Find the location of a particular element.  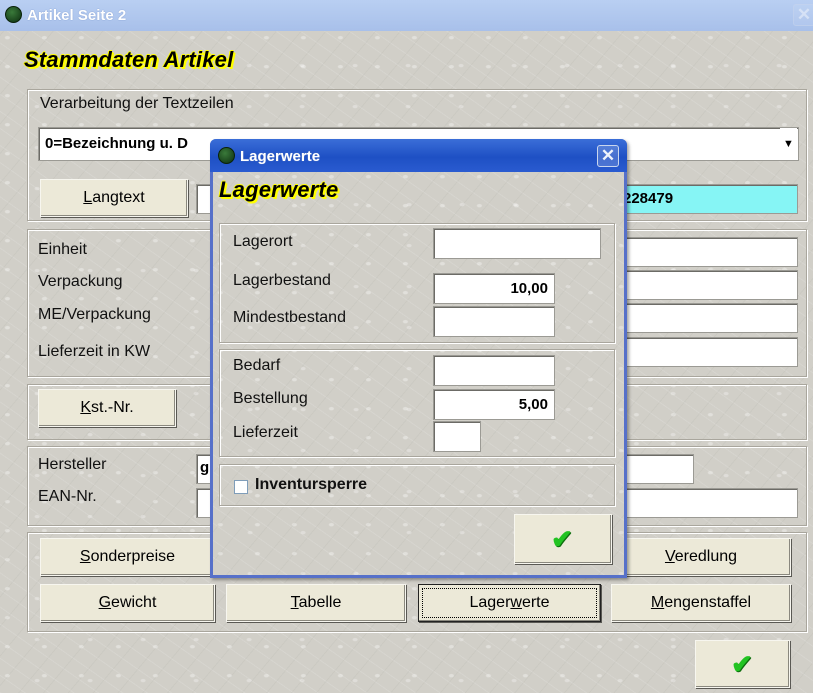

langtext-button: Langtext is located at coordinates (114, 198).